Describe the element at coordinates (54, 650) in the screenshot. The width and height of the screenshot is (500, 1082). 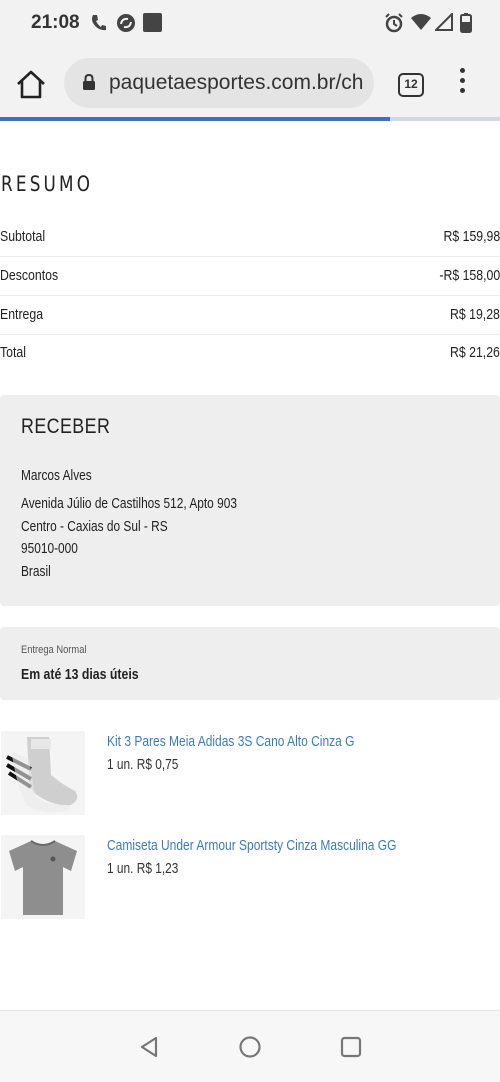
I see `shipping-type: Entrega Normal` at that location.